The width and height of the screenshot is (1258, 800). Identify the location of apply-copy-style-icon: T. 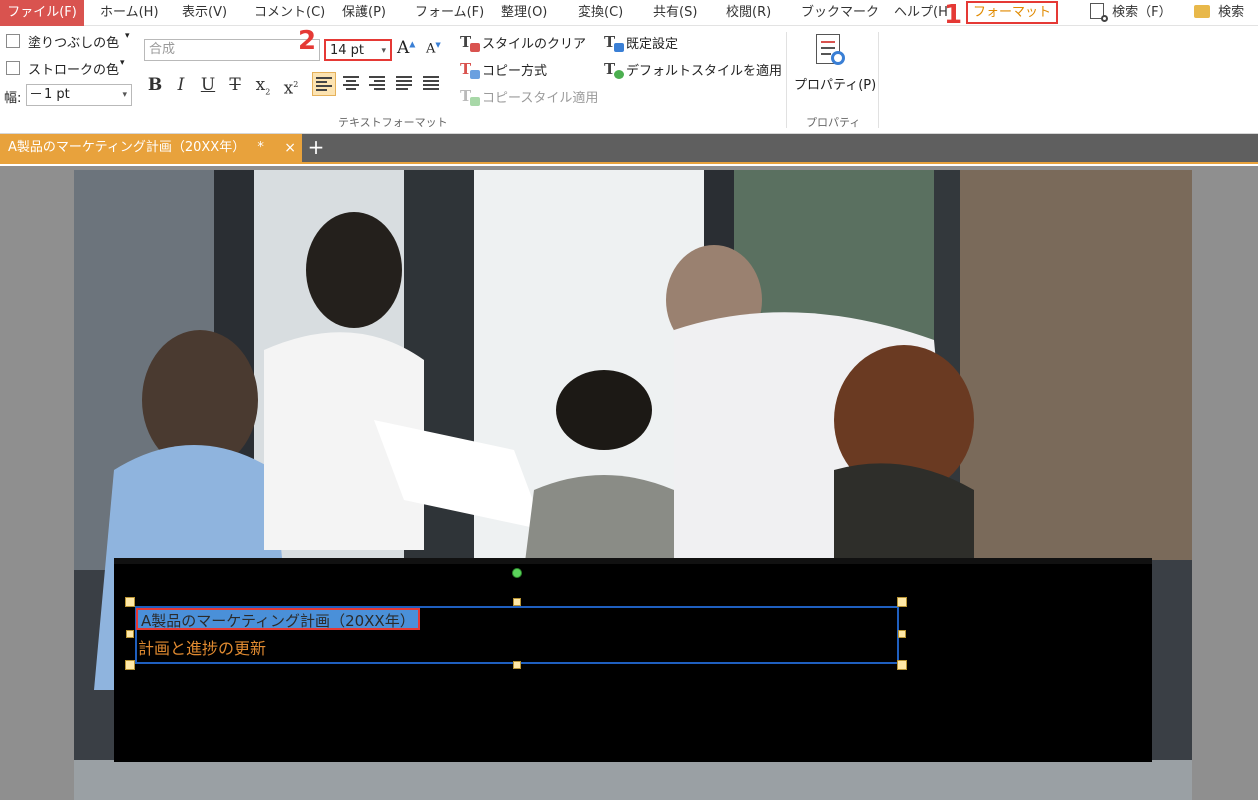
(470, 96).